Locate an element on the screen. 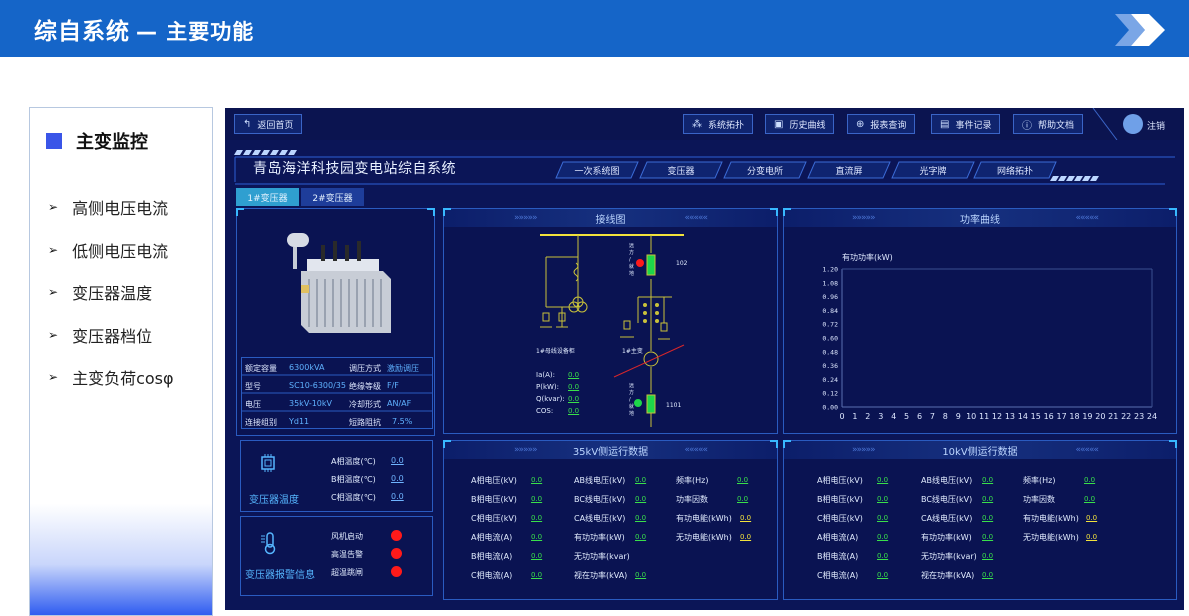 This screenshot has width=1189, height=616. y-tick-label: 0.24 is located at coordinates (830, 380).